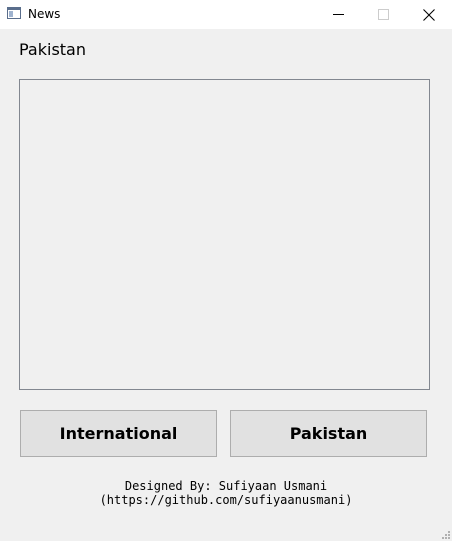  I want to click on close-icon, so click(428, 14).